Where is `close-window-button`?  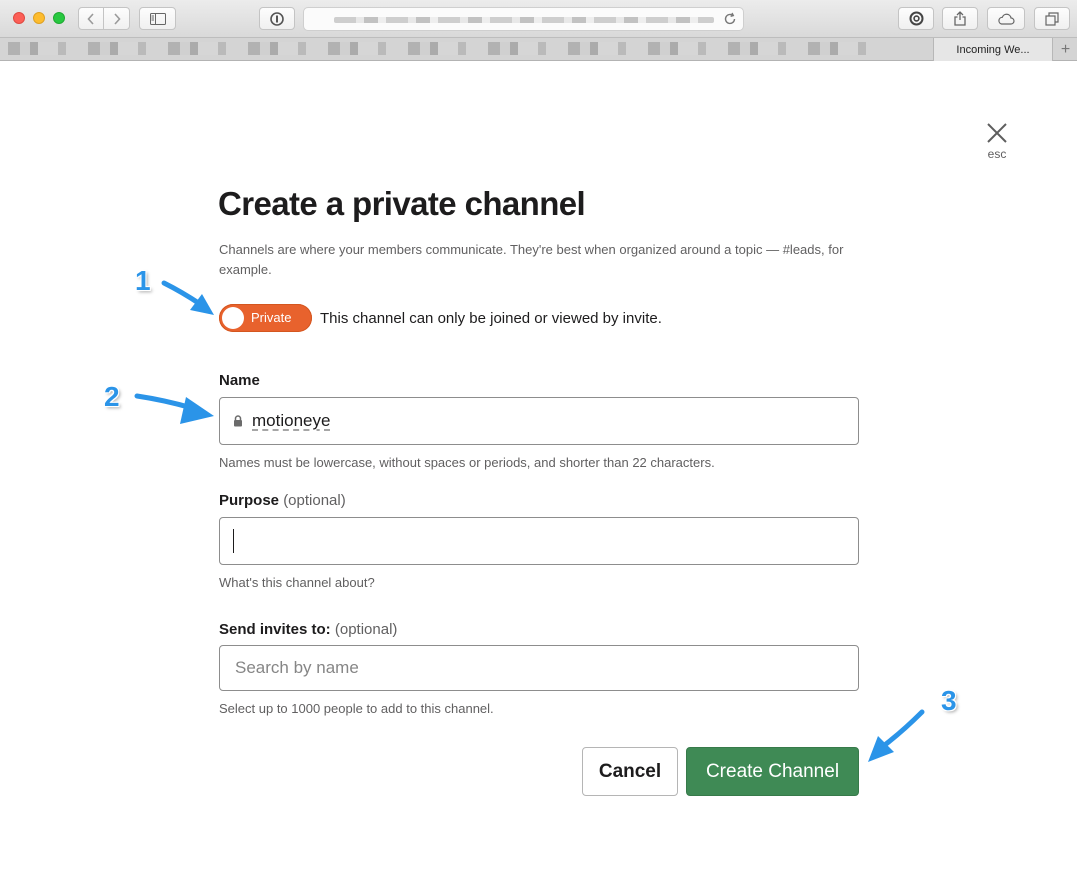 close-window-button is located at coordinates (19, 18).